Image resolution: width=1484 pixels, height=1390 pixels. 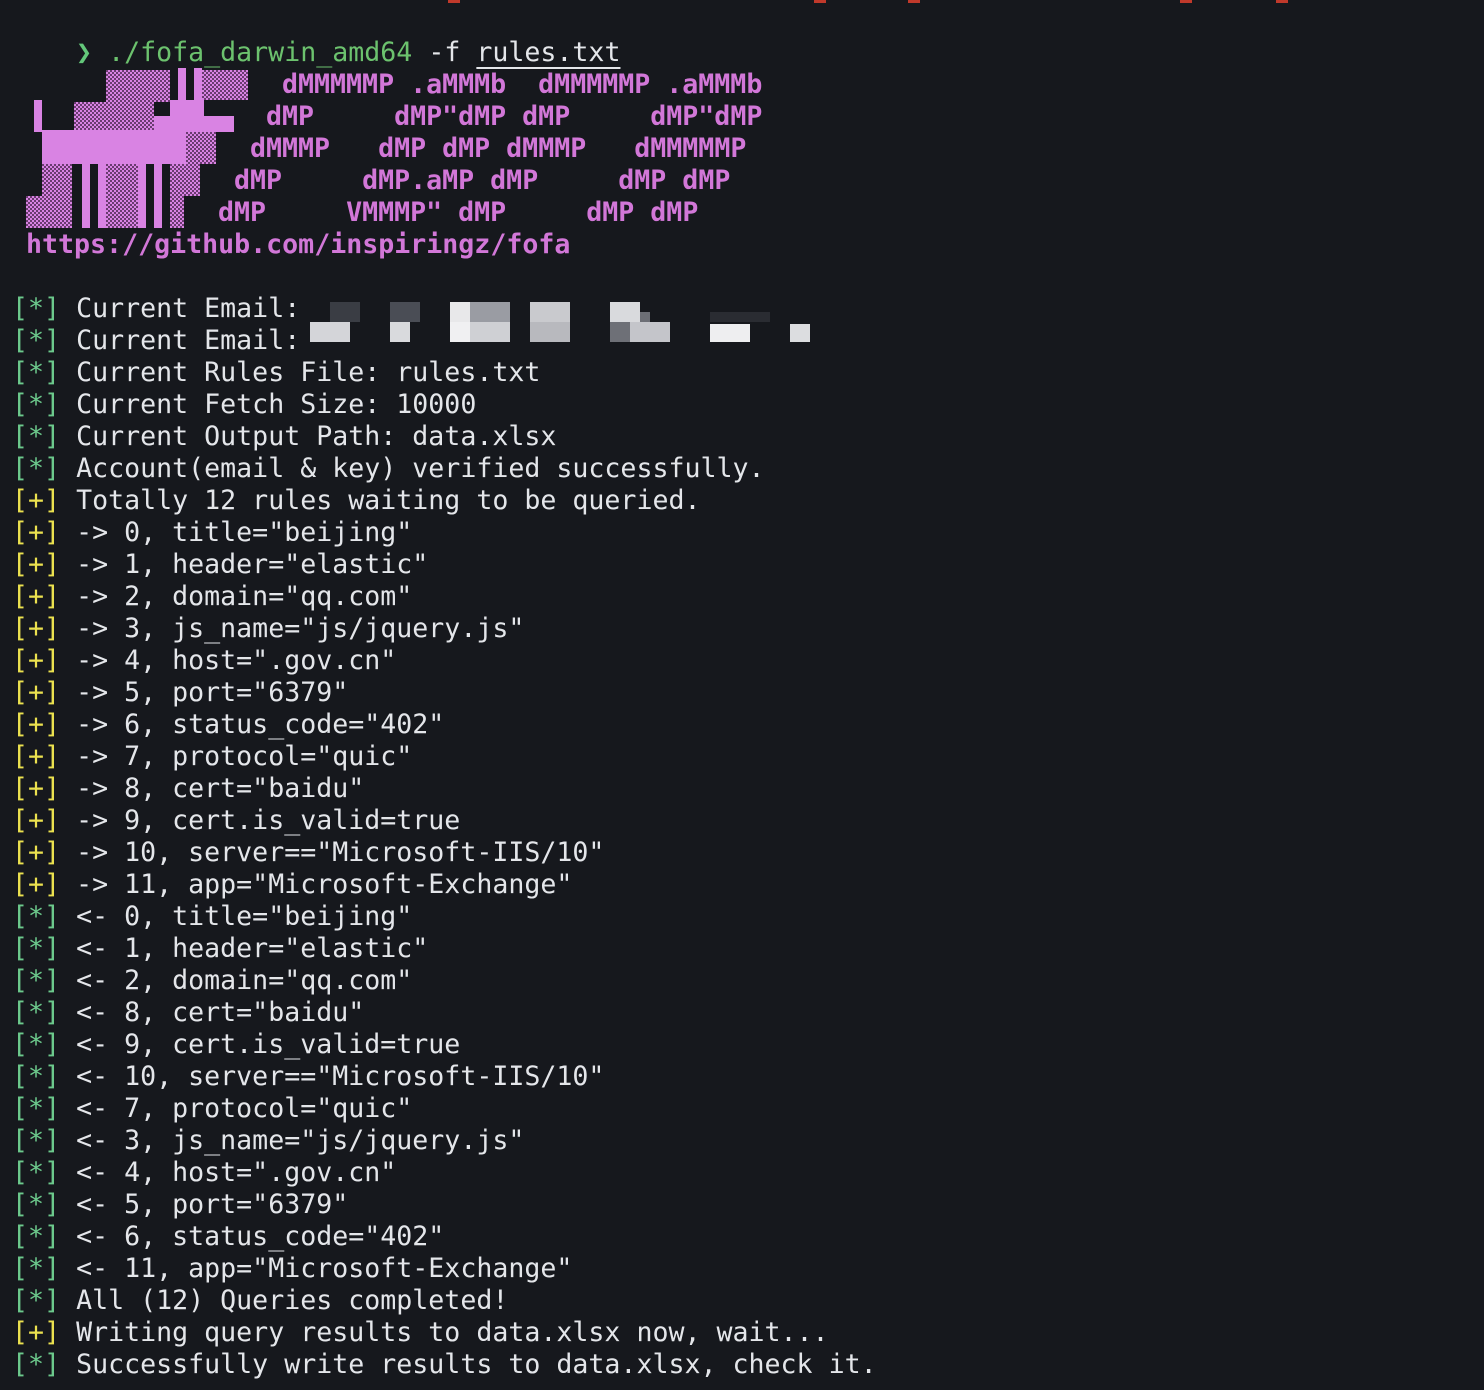 What do you see at coordinates (212, 1204) in the screenshot?
I see `log-message: <- 5, port="6379"` at bounding box center [212, 1204].